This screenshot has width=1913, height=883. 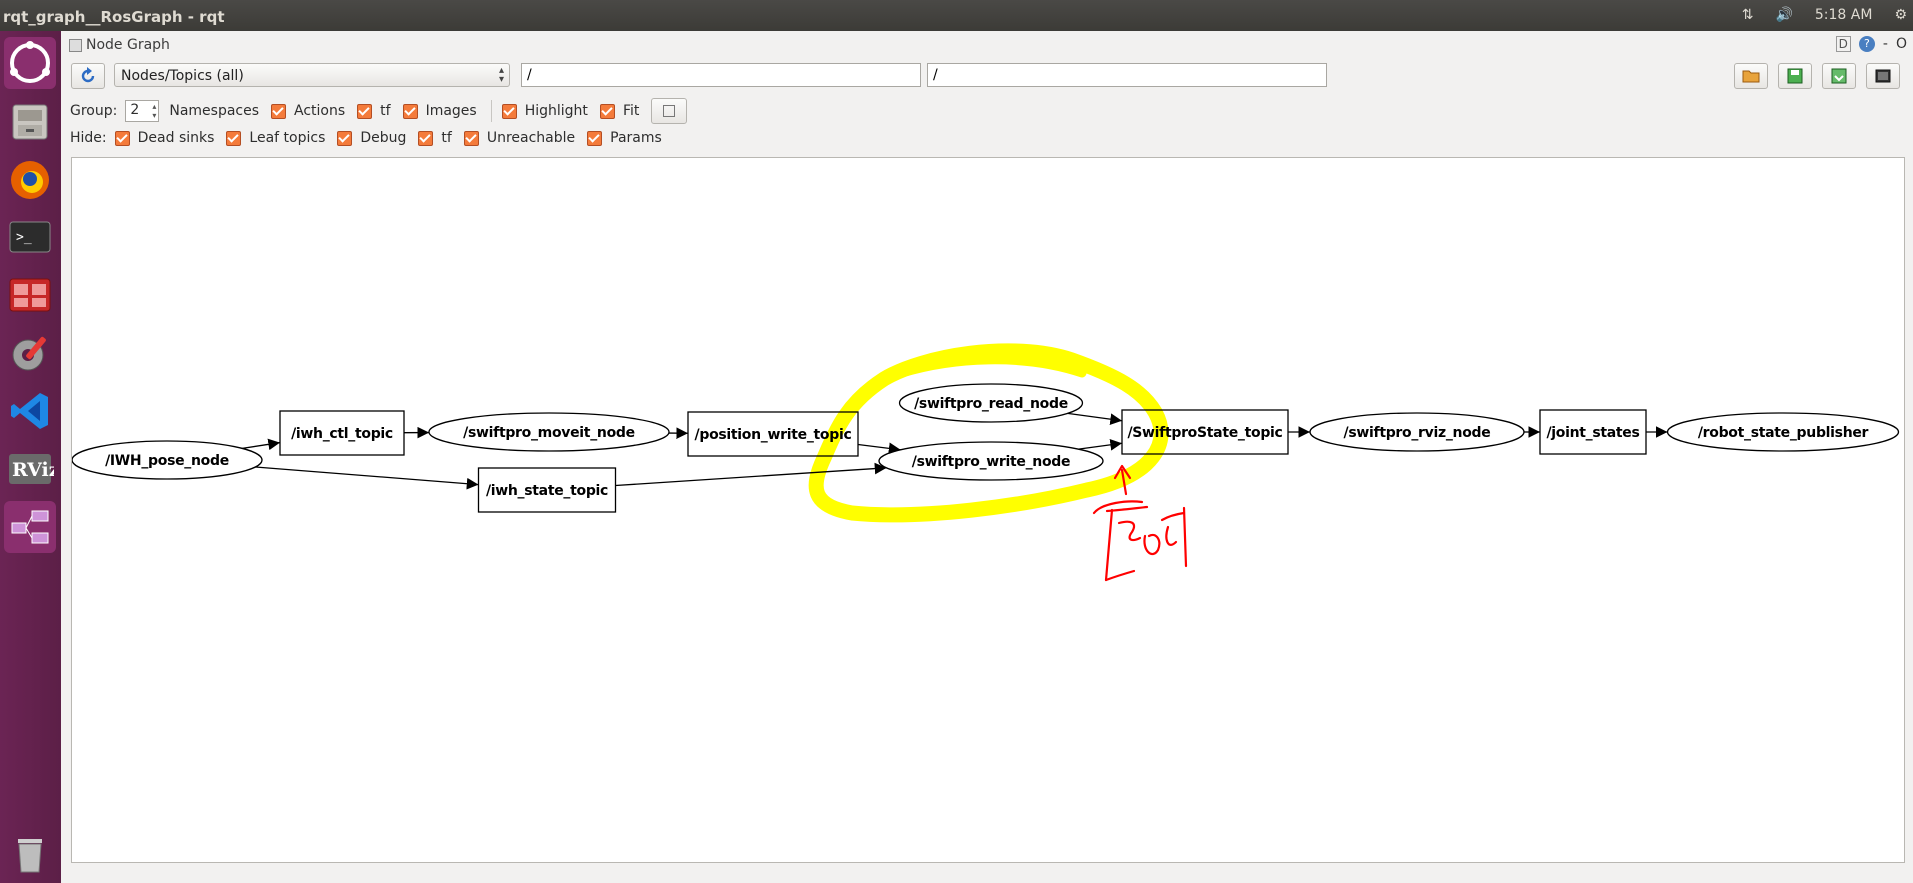 What do you see at coordinates (991, 403) in the screenshot?
I see `node-swiftpro-read-node: /swiftpro_read_node` at bounding box center [991, 403].